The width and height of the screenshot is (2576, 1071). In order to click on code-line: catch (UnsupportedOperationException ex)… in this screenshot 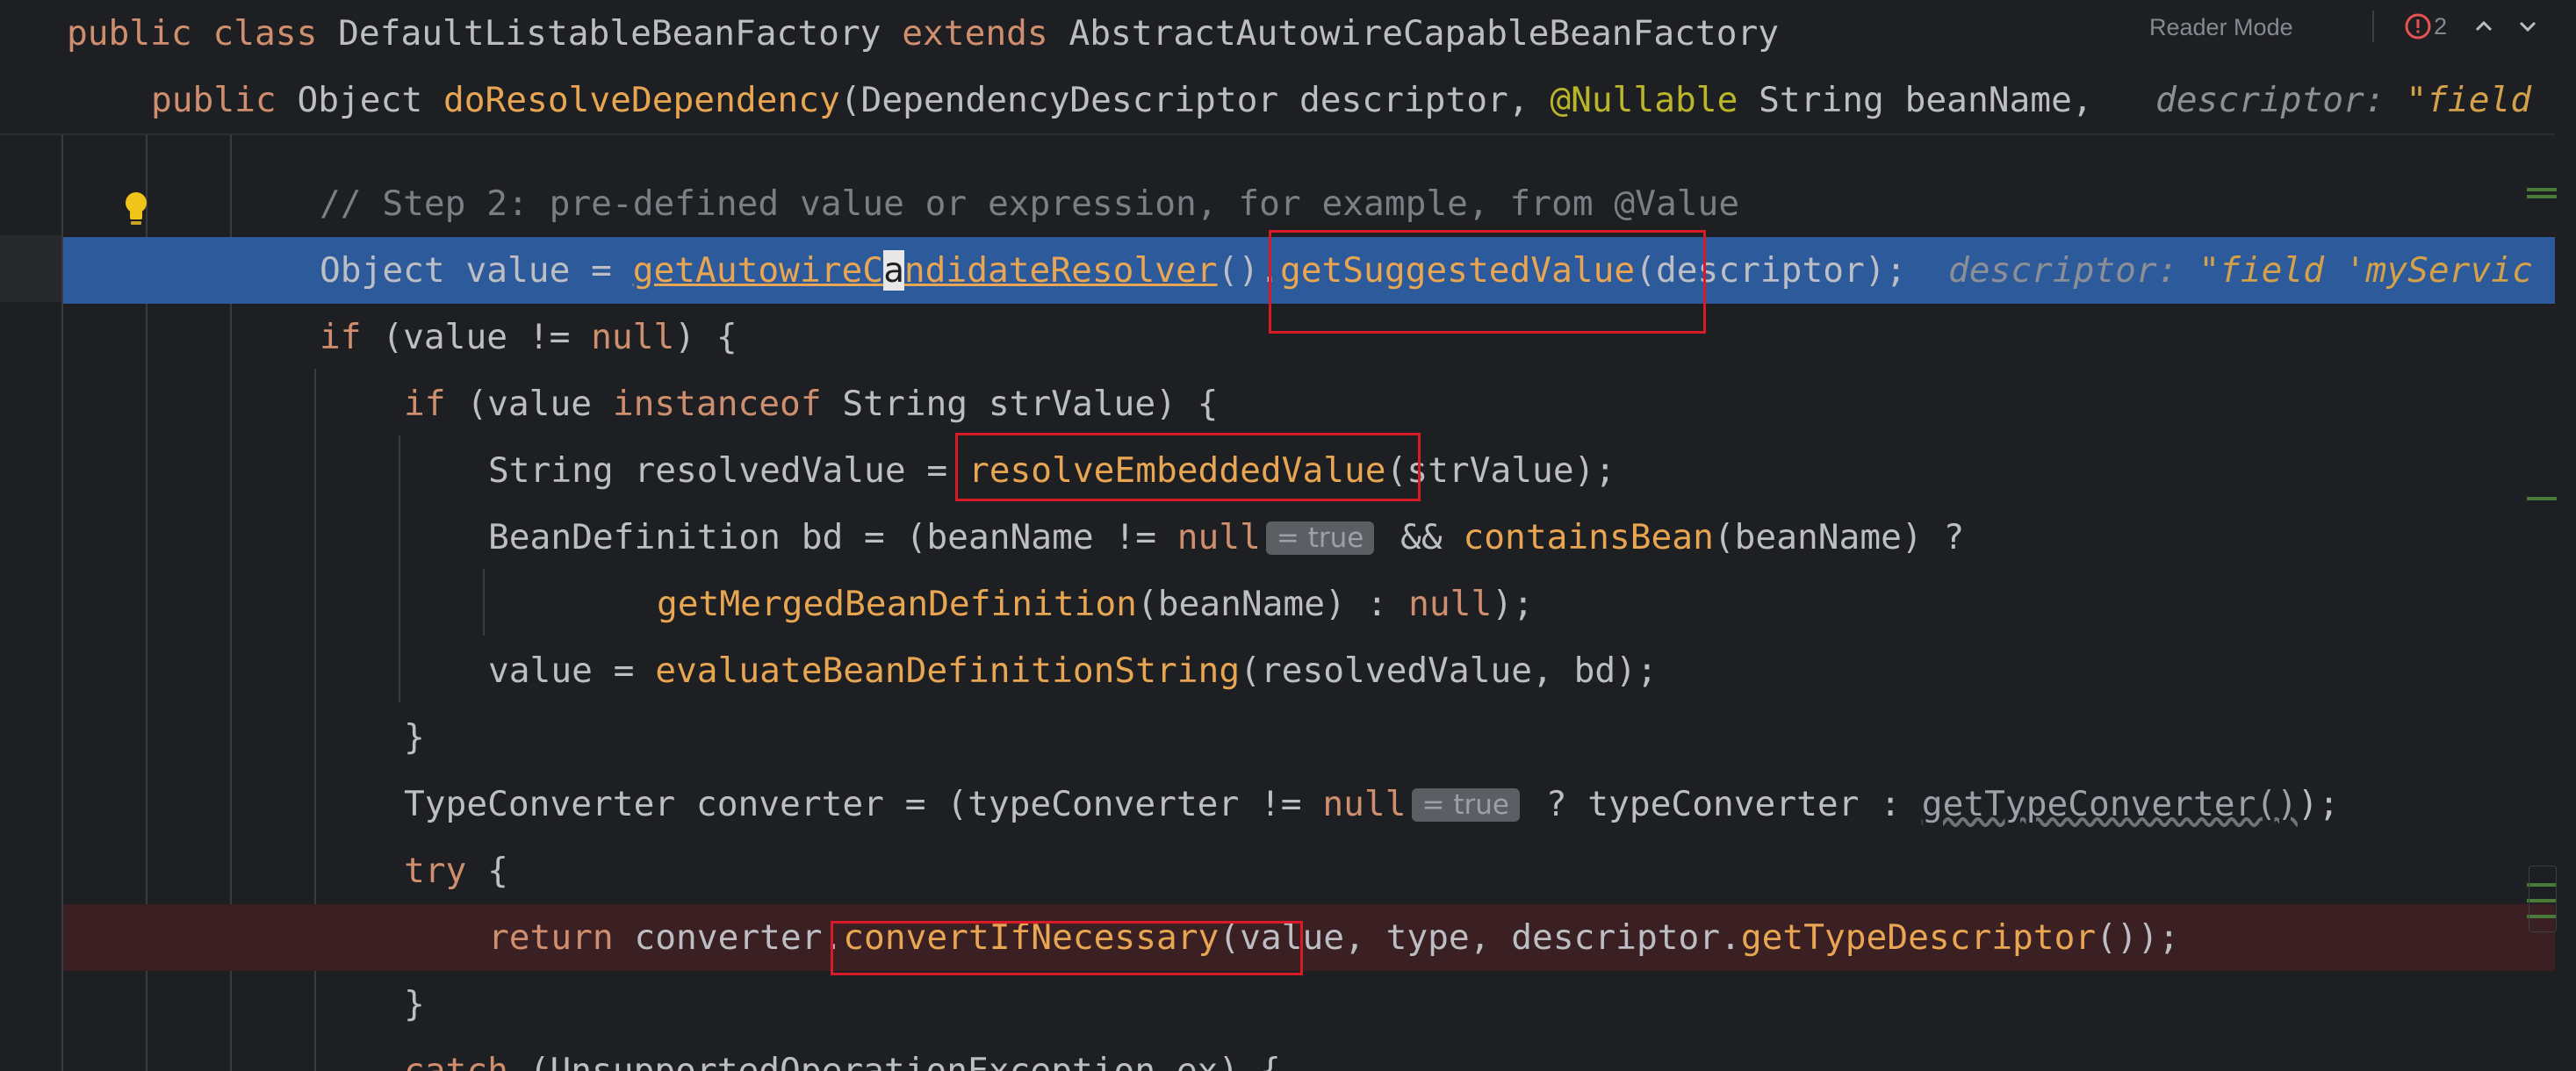, I will do `click(1288, 1054)`.